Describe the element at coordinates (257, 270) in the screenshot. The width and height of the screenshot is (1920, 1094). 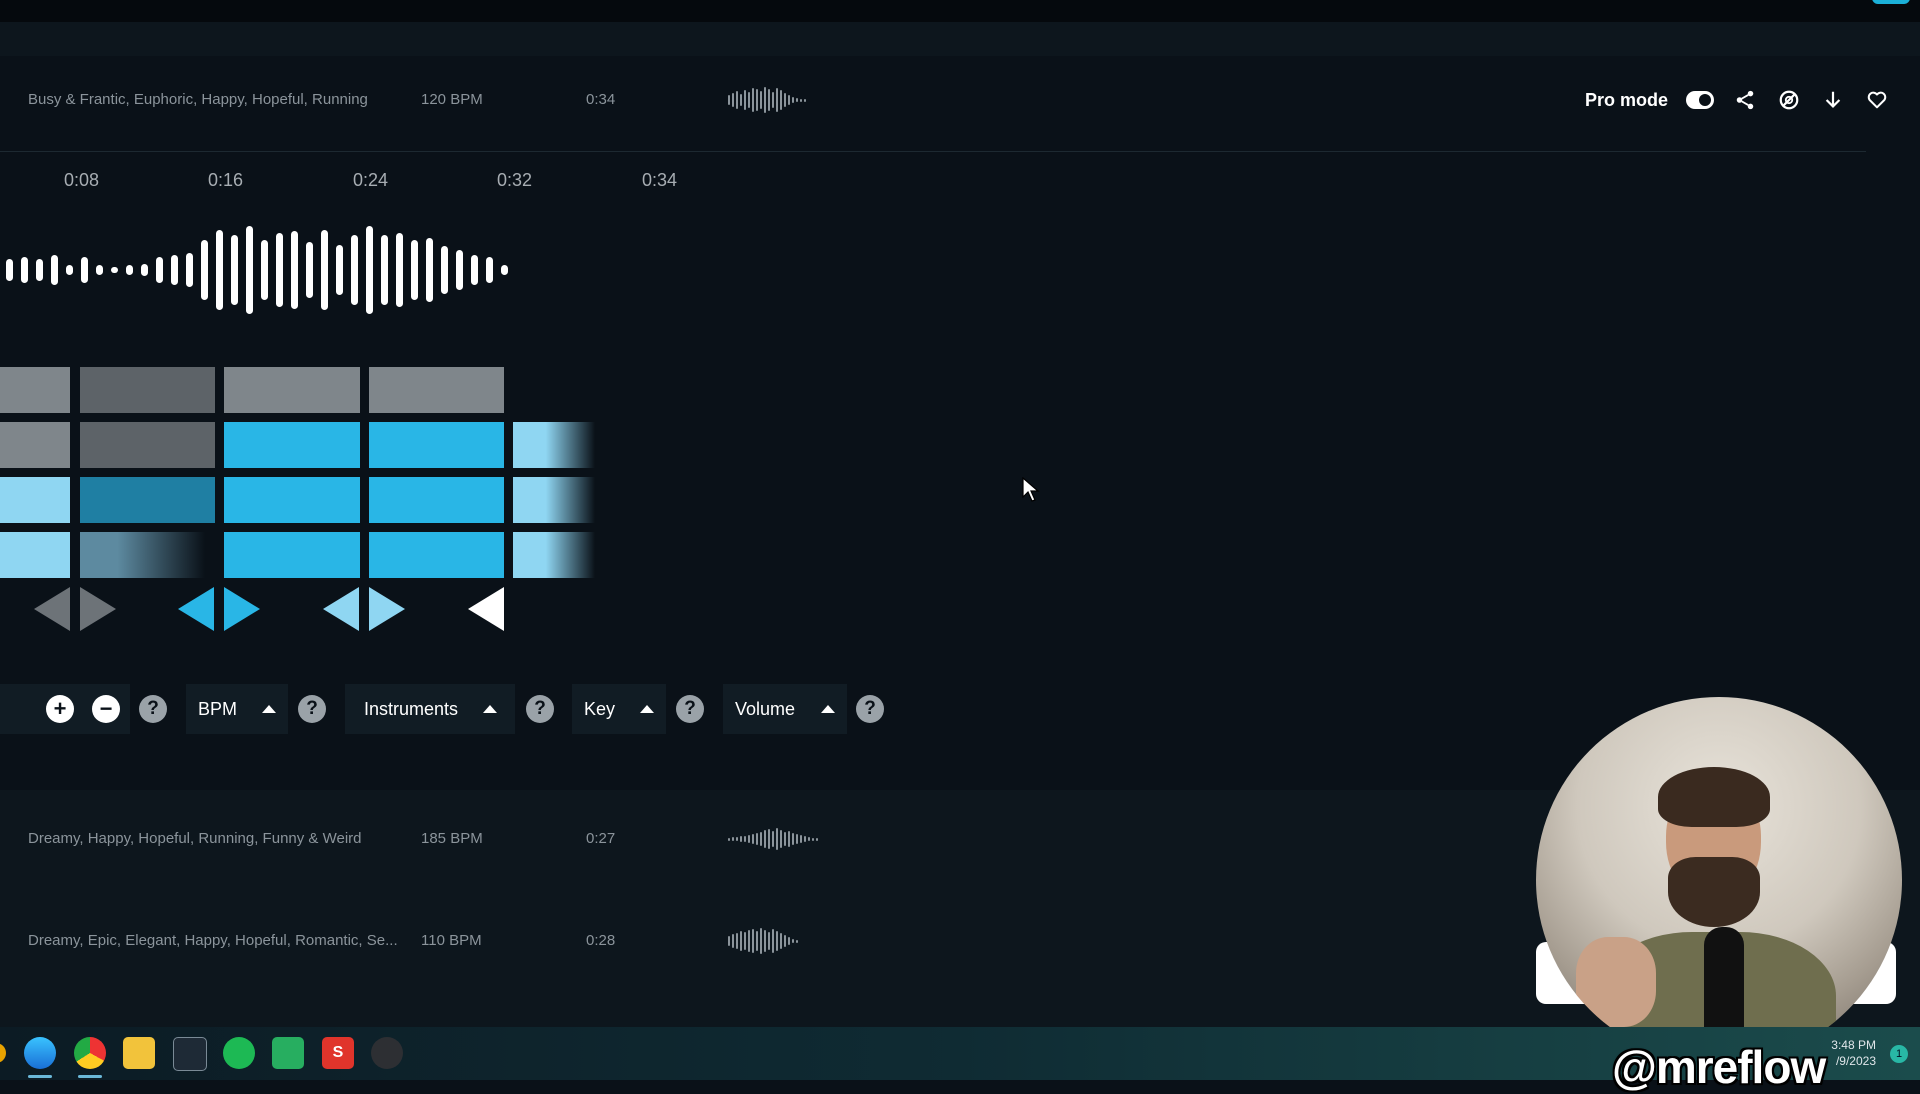
I see `main-waveform` at that location.